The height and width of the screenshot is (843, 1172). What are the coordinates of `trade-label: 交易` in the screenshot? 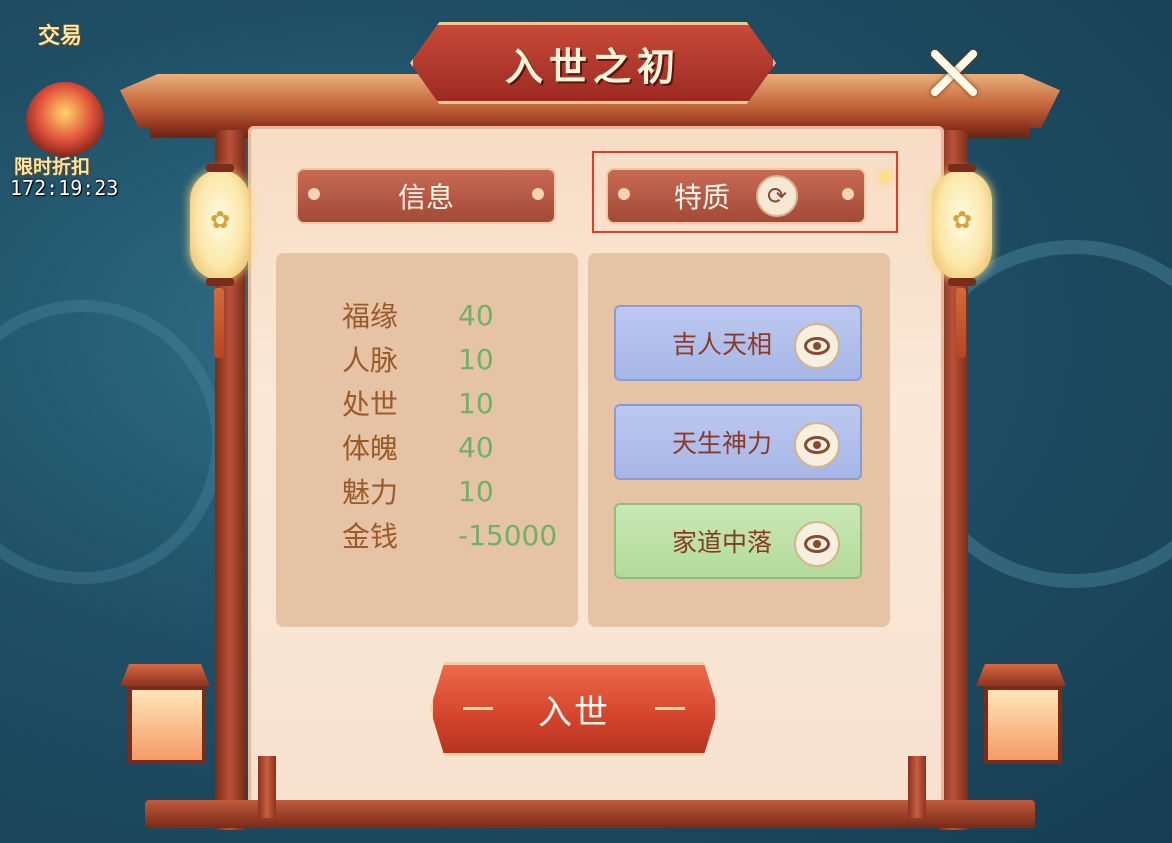 It's located at (60, 34).